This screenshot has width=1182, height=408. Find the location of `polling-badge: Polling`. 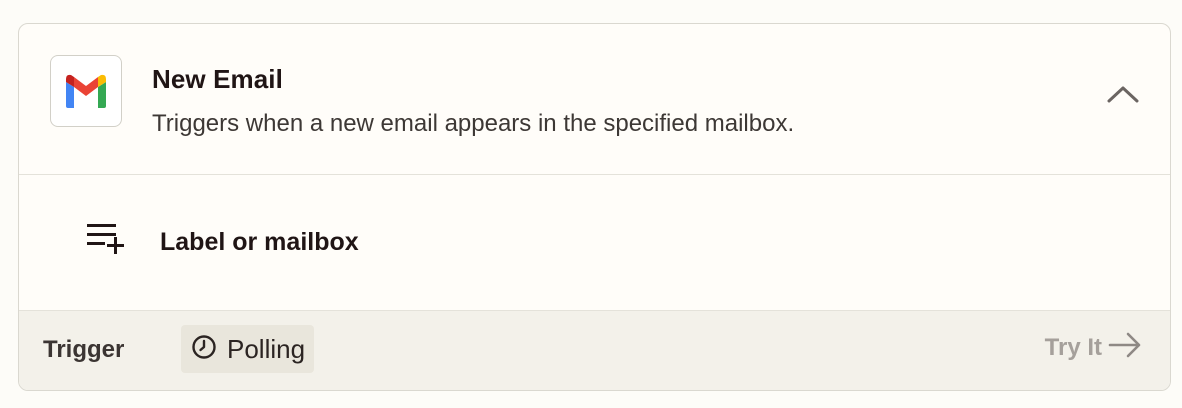

polling-badge: Polling is located at coordinates (248, 349).